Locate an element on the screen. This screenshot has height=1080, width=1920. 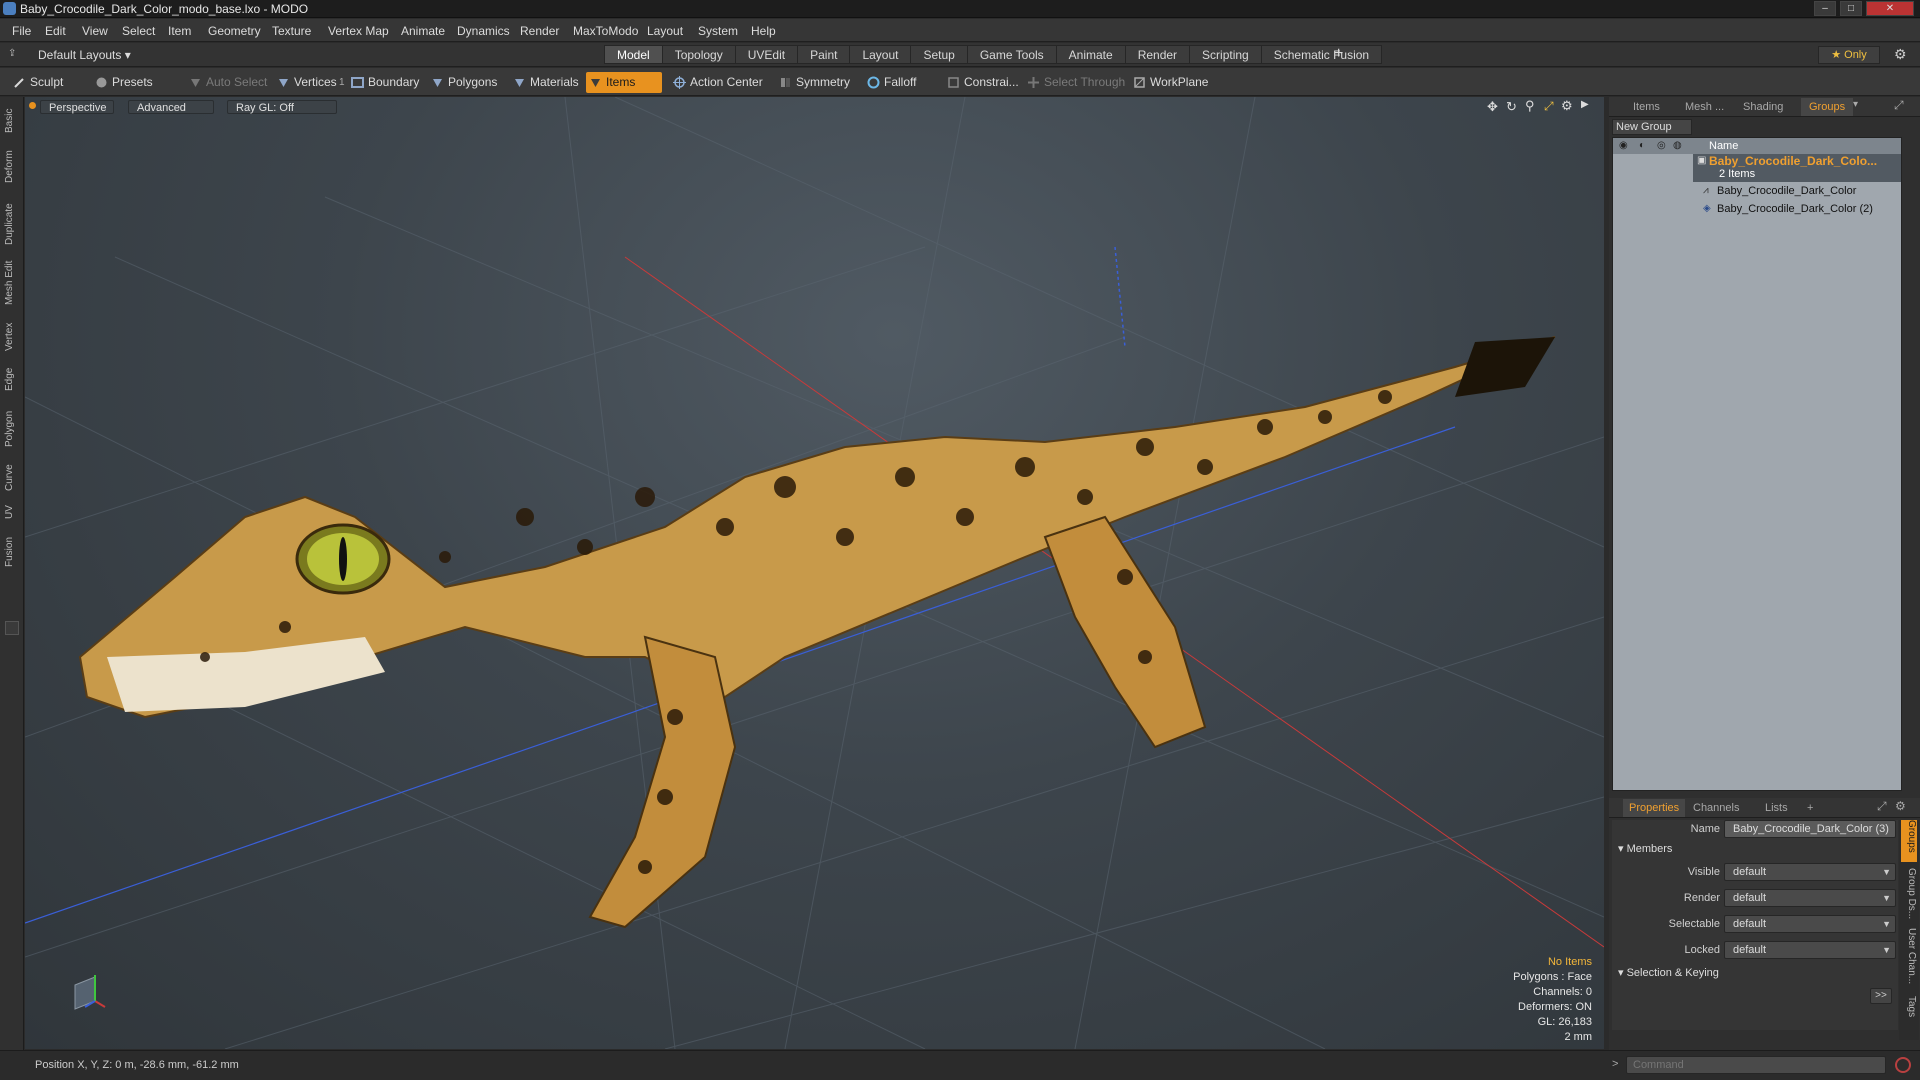
add-tab-button: + is located at coordinates (1338, 54).